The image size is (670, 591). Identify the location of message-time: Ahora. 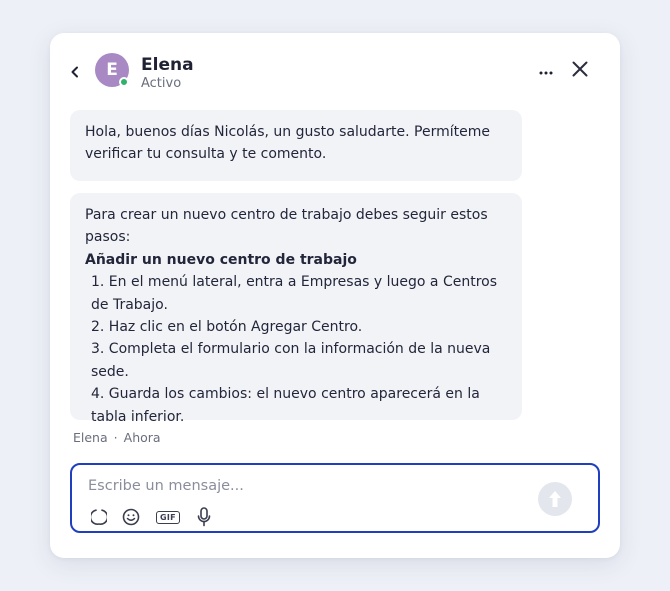
(142, 437).